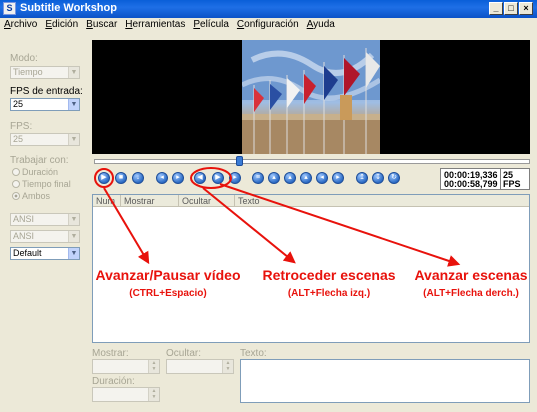 This screenshot has height=412, width=537. I want to click on forward-annotation-shortcut: (ALT+Flecha derch.), so click(471, 293).